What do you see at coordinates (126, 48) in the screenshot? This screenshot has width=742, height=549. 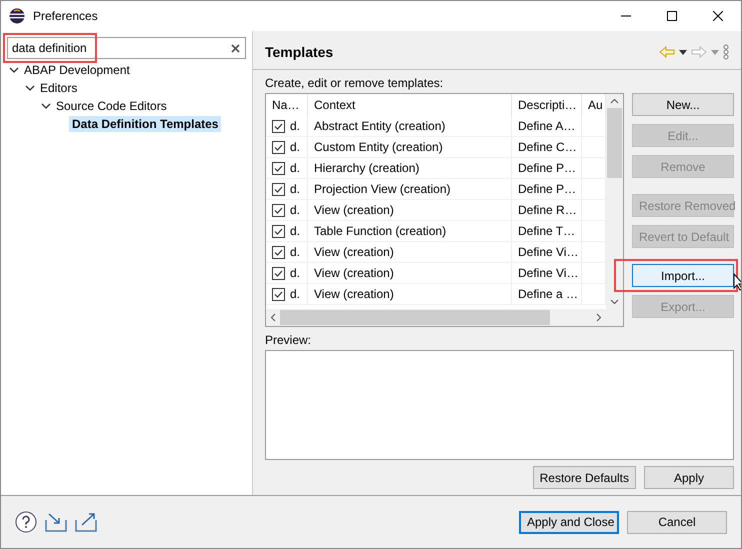 I see `search-field: data definition` at bounding box center [126, 48].